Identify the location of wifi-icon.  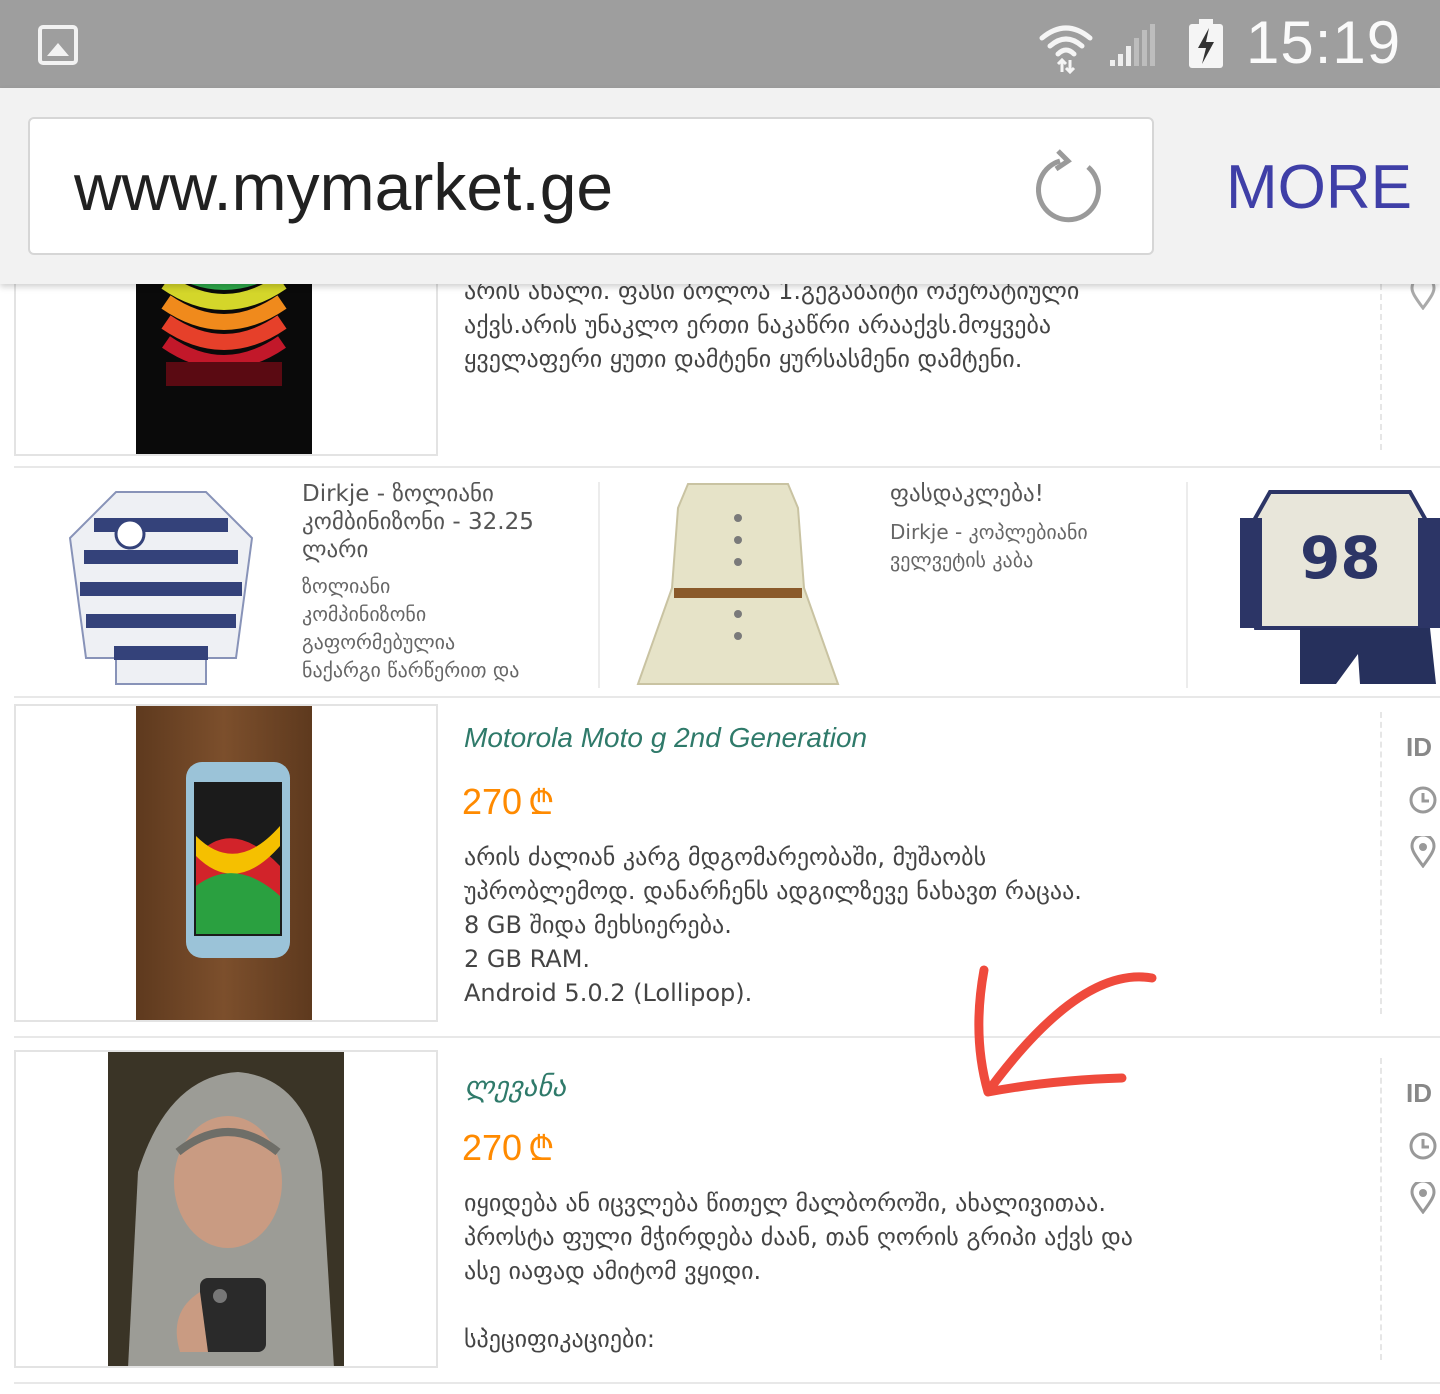
(1066, 49).